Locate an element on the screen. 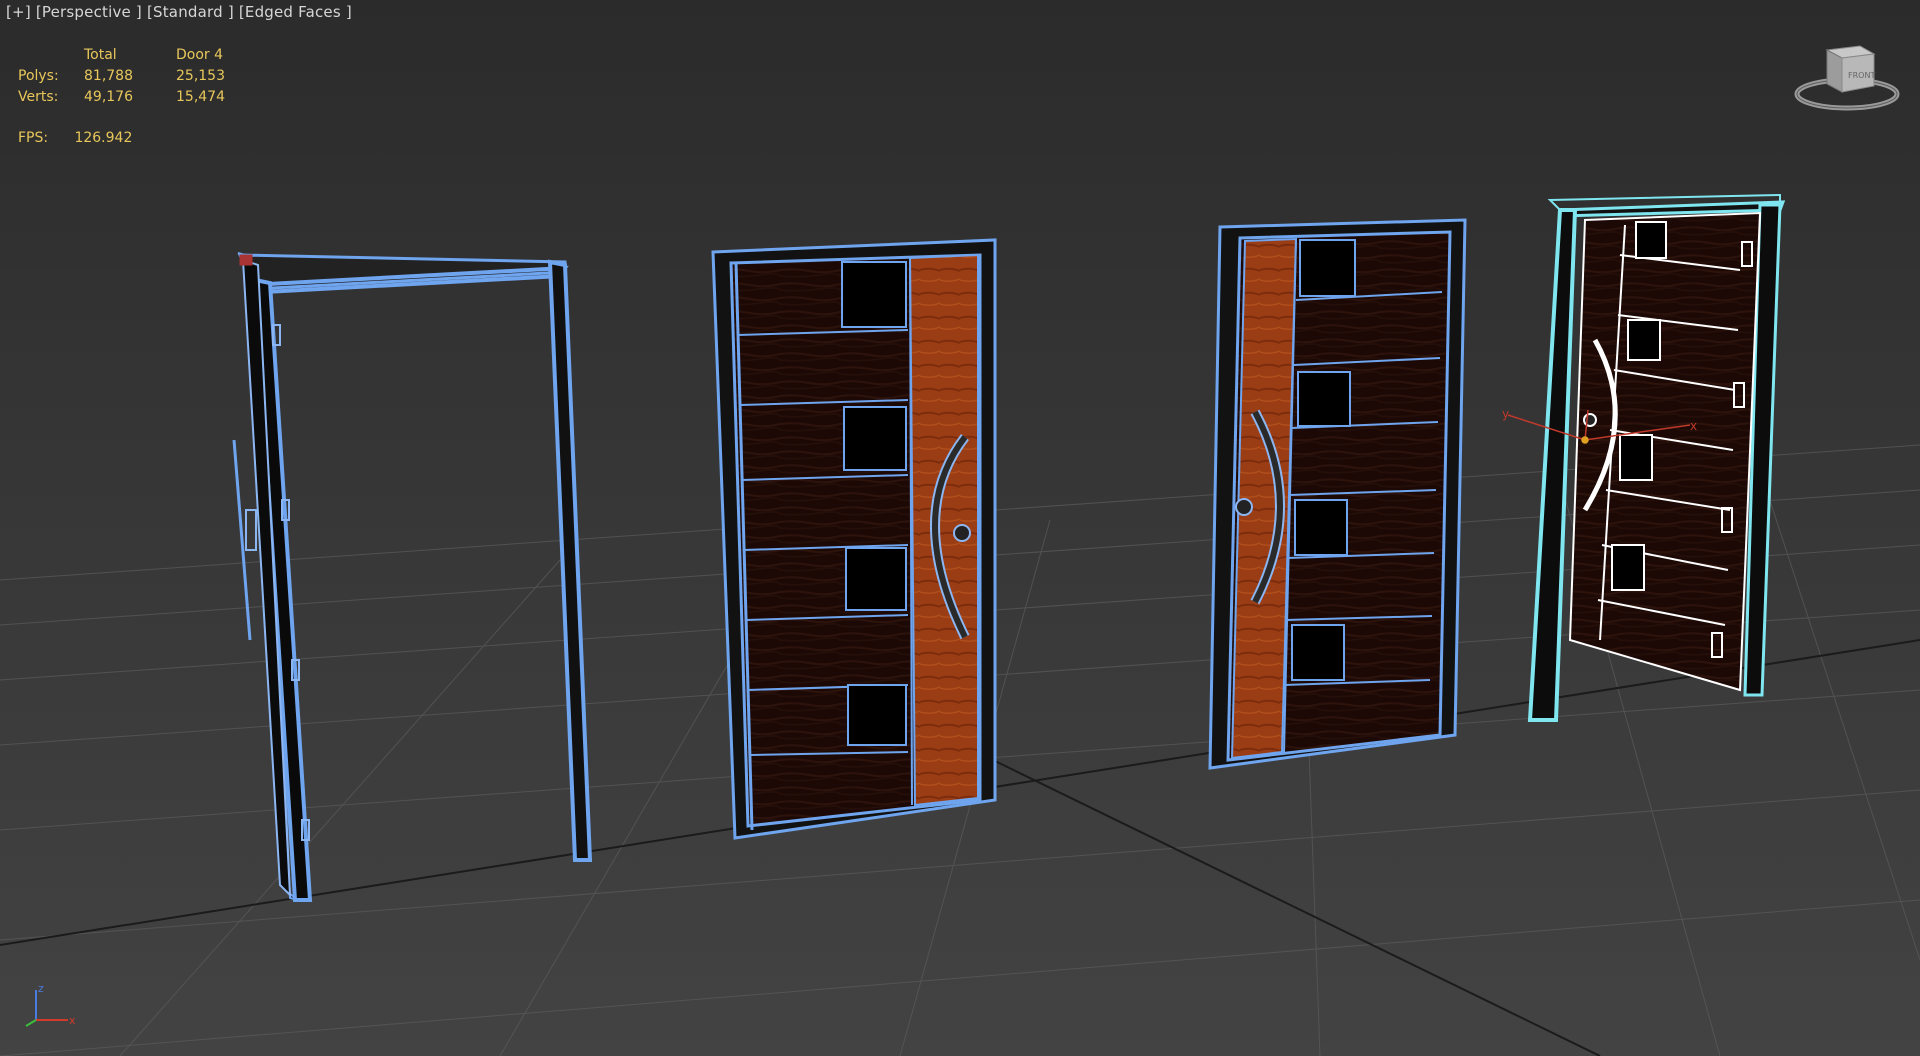  viewcube-icon: FRONT is located at coordinates (1847, 79).